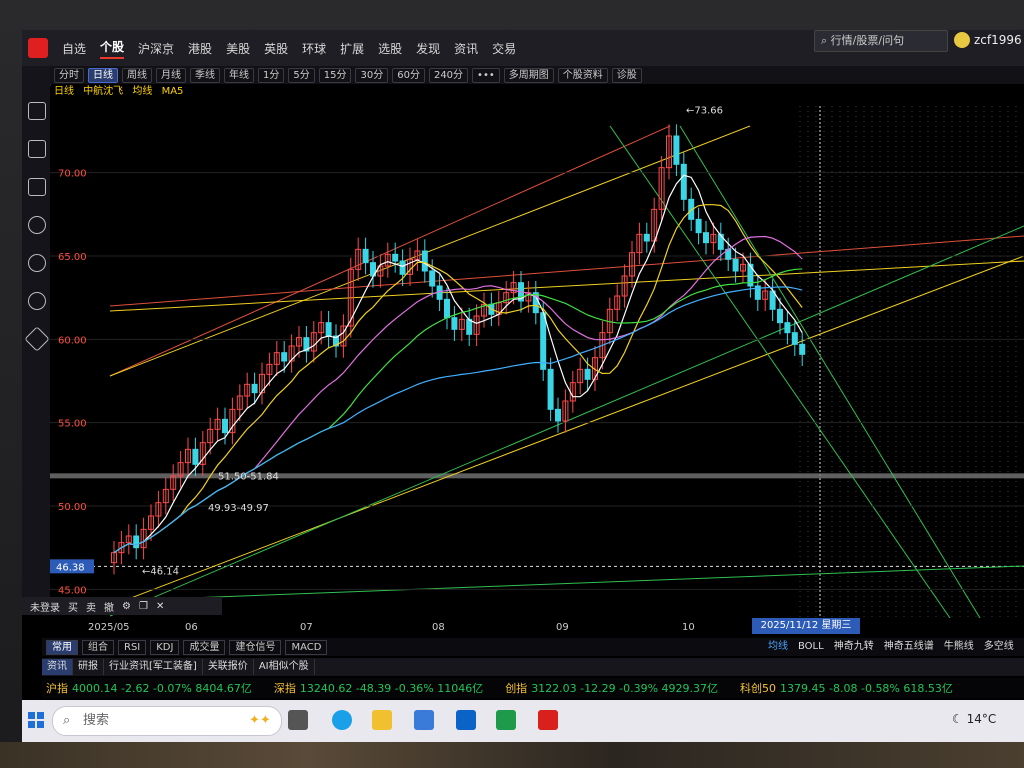  What do you see at coordinates (298, 720) in the screenshot?
I see `task-view-icon` at bounding box center [298, 720].